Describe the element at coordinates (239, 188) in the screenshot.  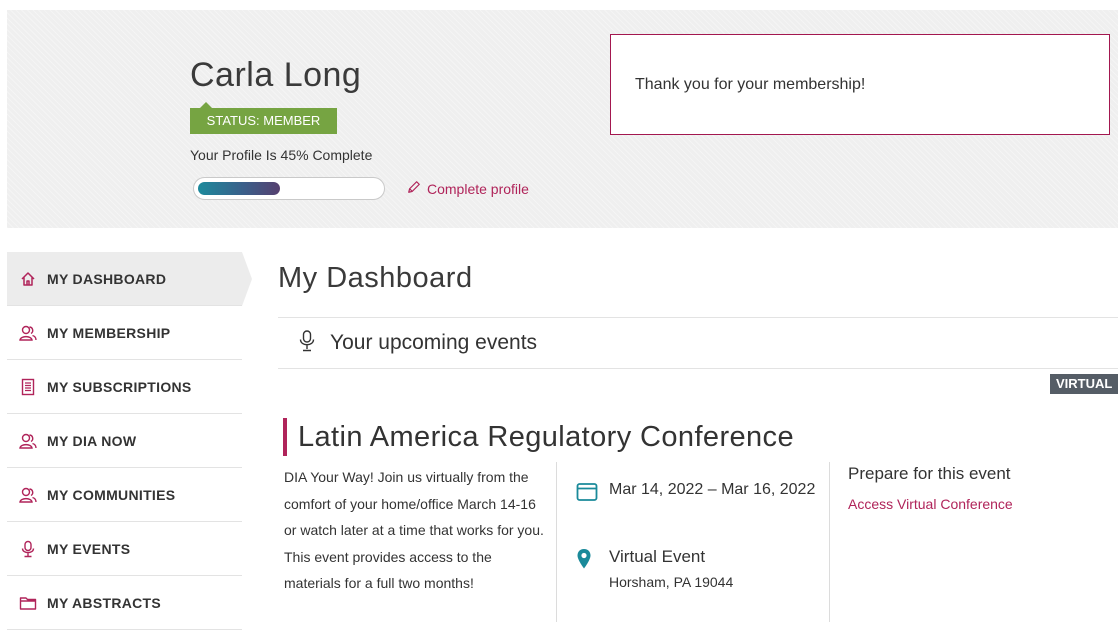
I see `profile-progress-fill` at that location.